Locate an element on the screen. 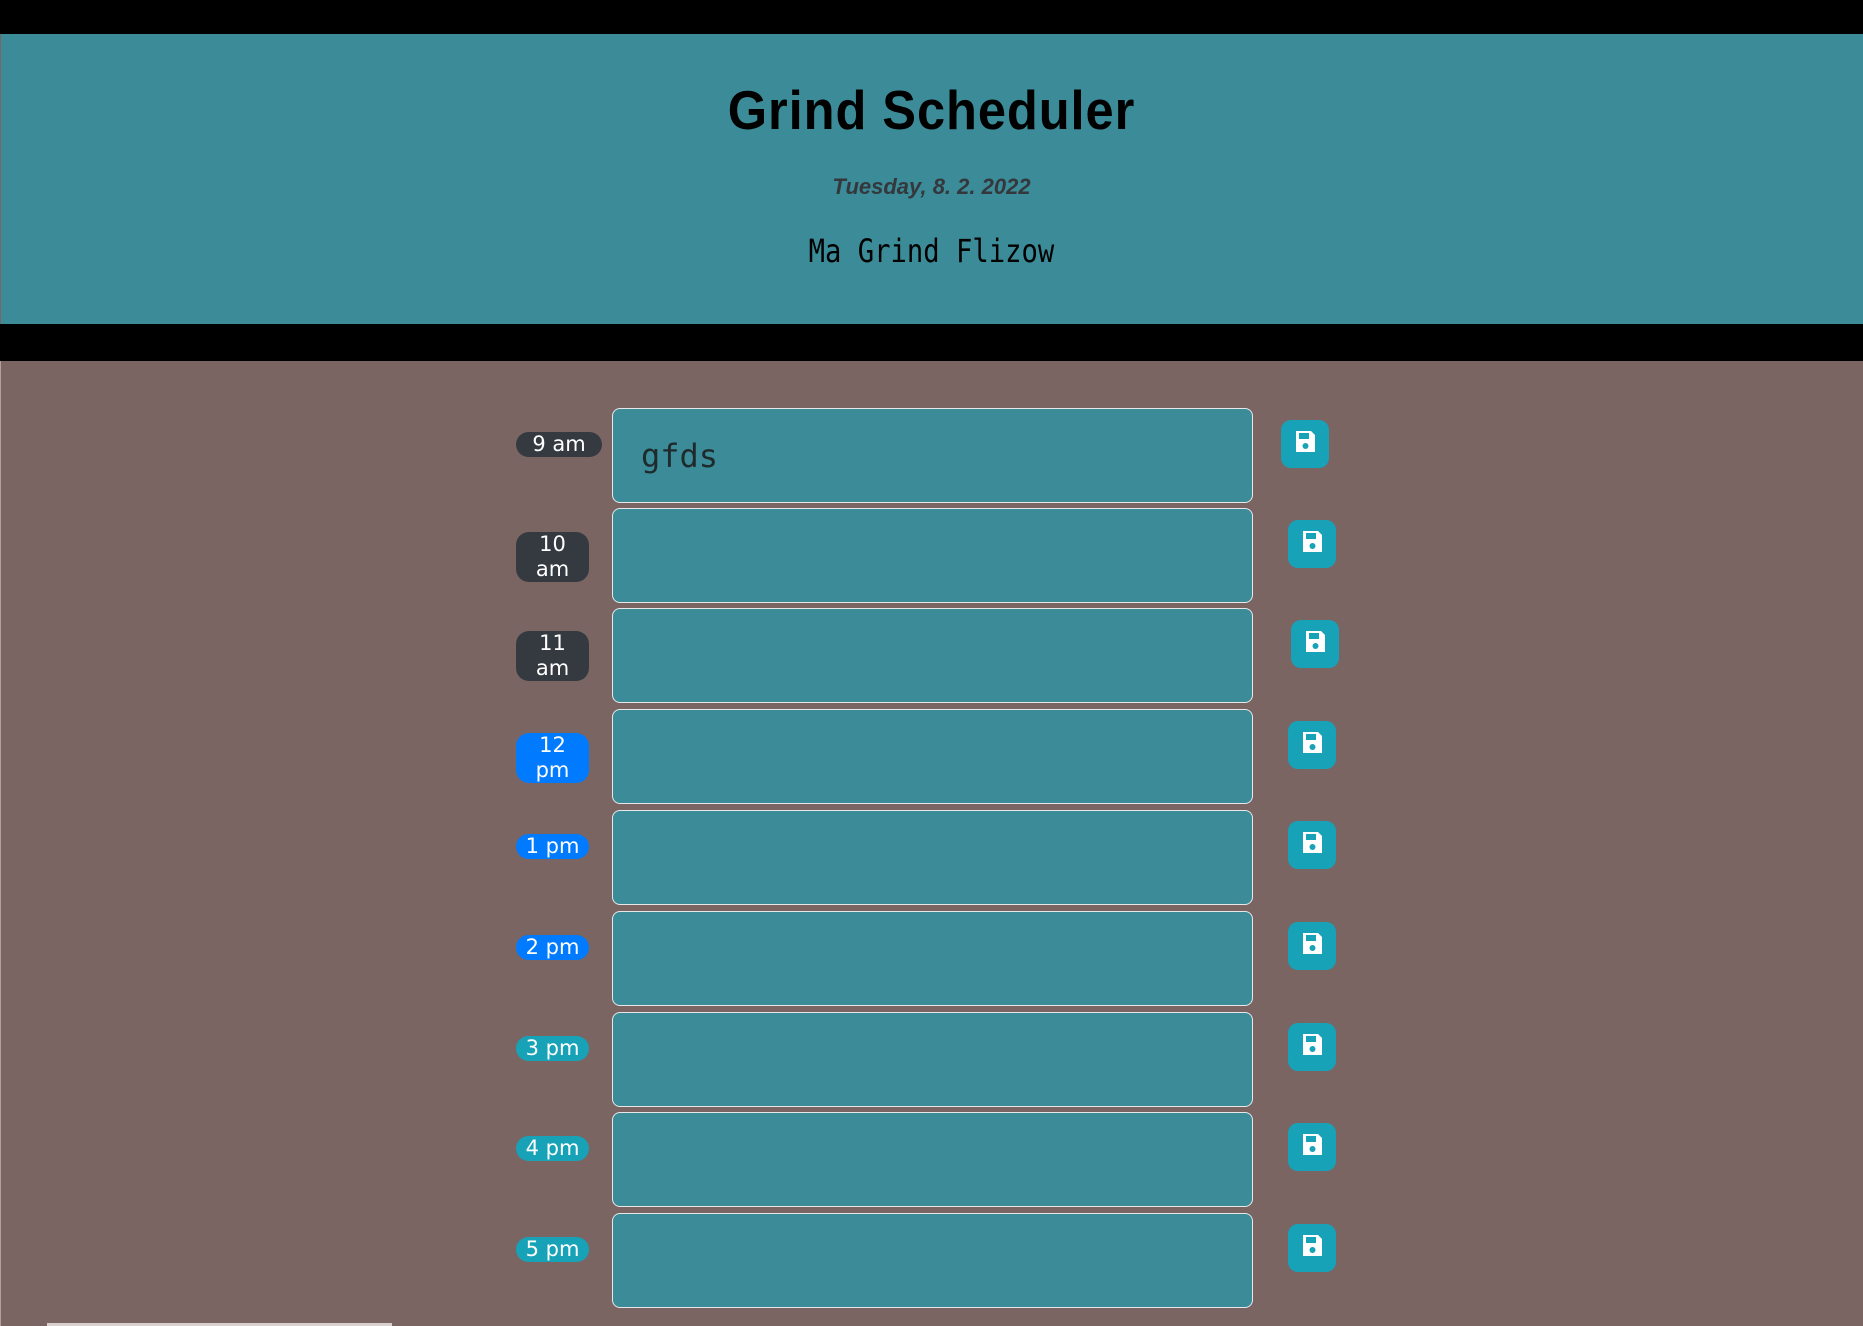 Image resolution: width=1863 pixels, height=1326 pixels. time-block-row: 3 pm is located at coordinates (931, 1062).